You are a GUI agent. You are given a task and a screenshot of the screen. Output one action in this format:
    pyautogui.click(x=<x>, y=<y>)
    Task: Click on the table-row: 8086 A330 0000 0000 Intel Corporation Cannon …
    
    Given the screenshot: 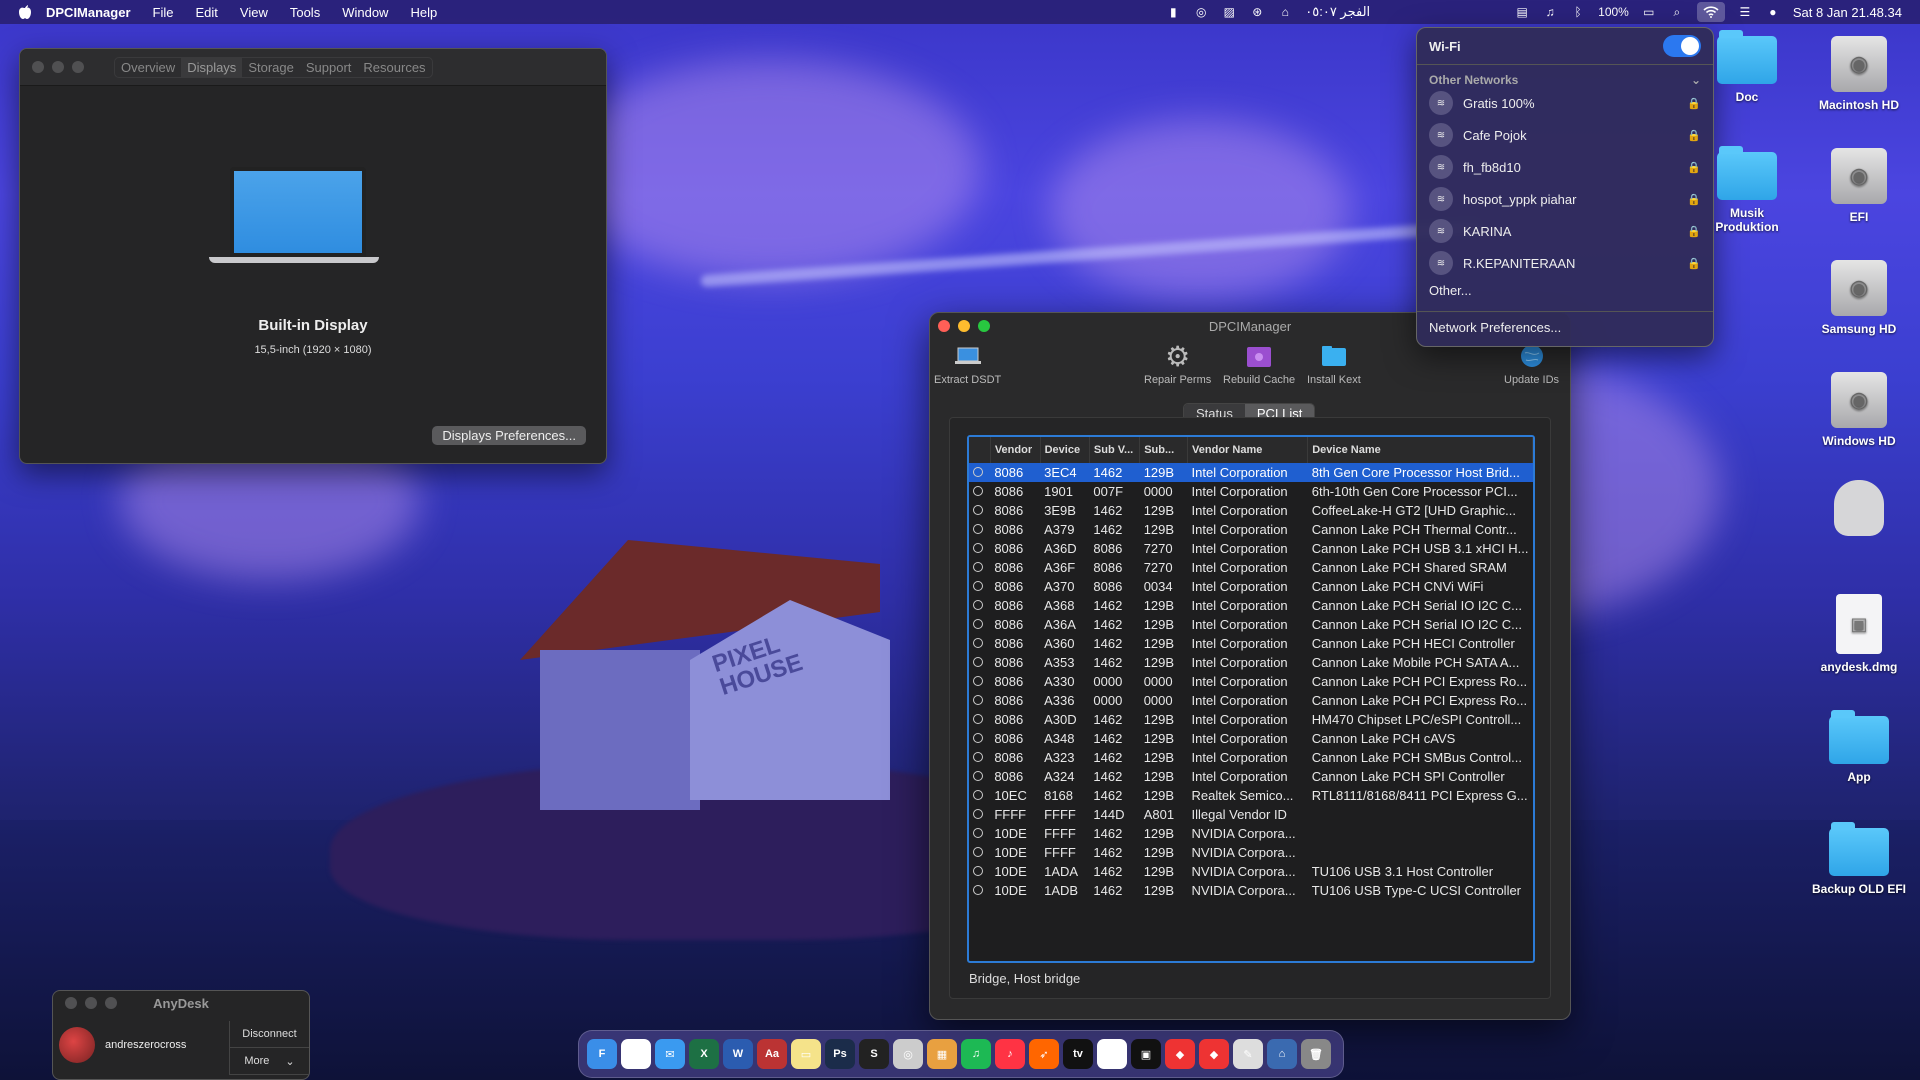 What is the action you would take?
    pyautogui.click(x=1251, y=681)
    